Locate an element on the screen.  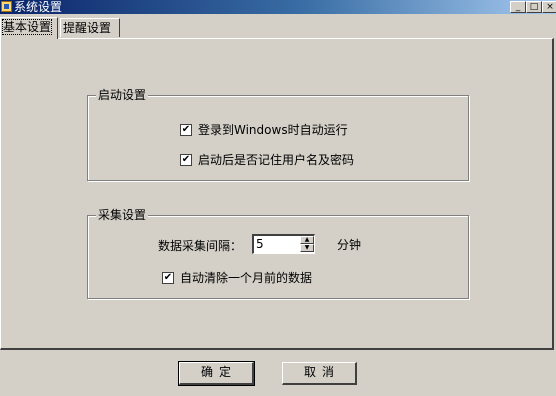
auto-run-checkbox: ✔ is located at coordinates (186, 130).